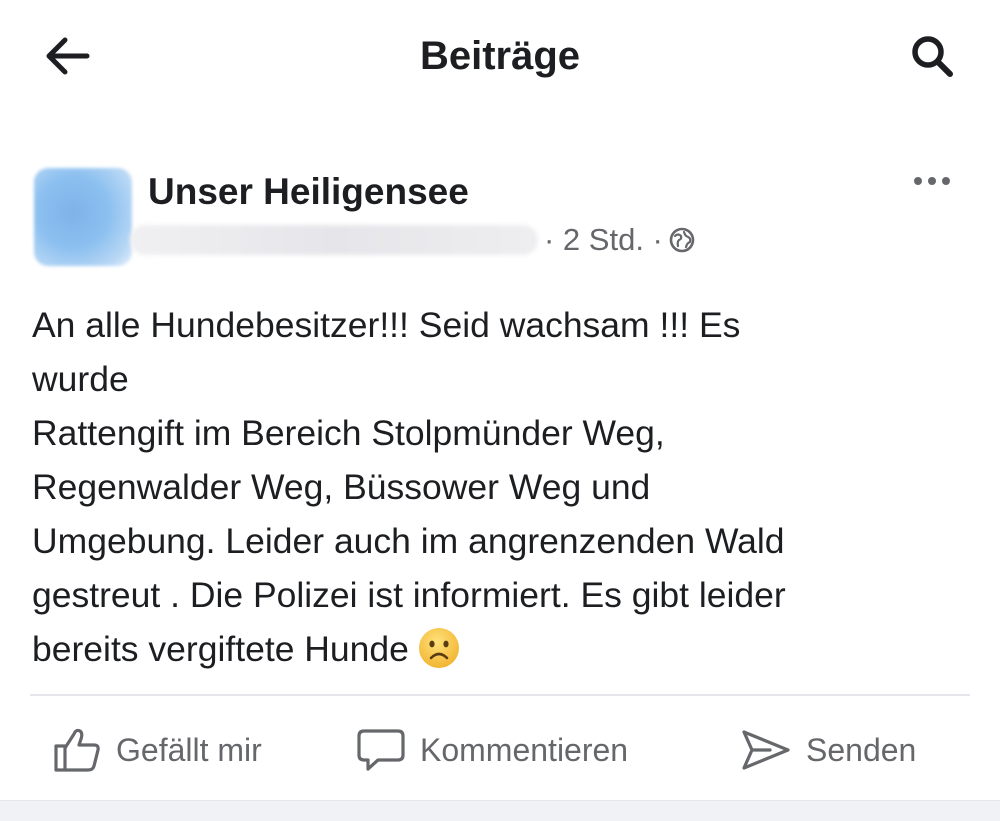  What do you see at coordinates (77, 750) in the screenshot?
I see `thumbs-up-icon` at bounding box center [77, 750].